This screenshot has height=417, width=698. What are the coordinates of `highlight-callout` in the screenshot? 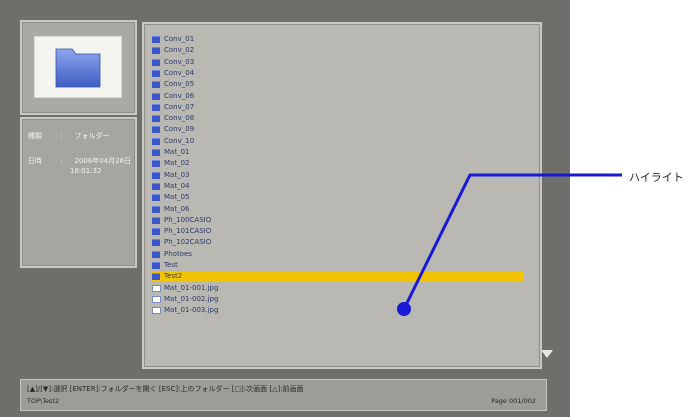 It's located at (509, 244).